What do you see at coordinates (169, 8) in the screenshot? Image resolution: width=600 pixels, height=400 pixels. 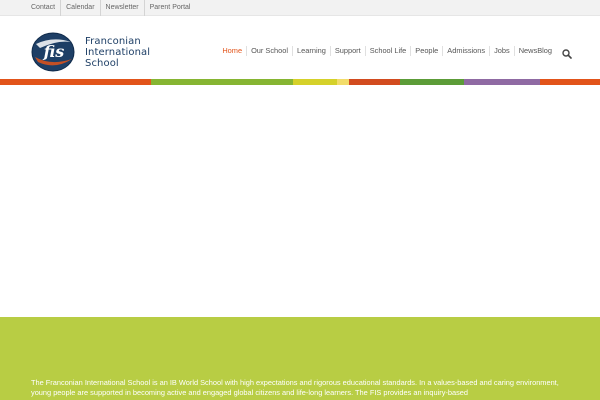 I see `utility-link-parent-portal: Parent Portal` at bounding box center [169, 8].